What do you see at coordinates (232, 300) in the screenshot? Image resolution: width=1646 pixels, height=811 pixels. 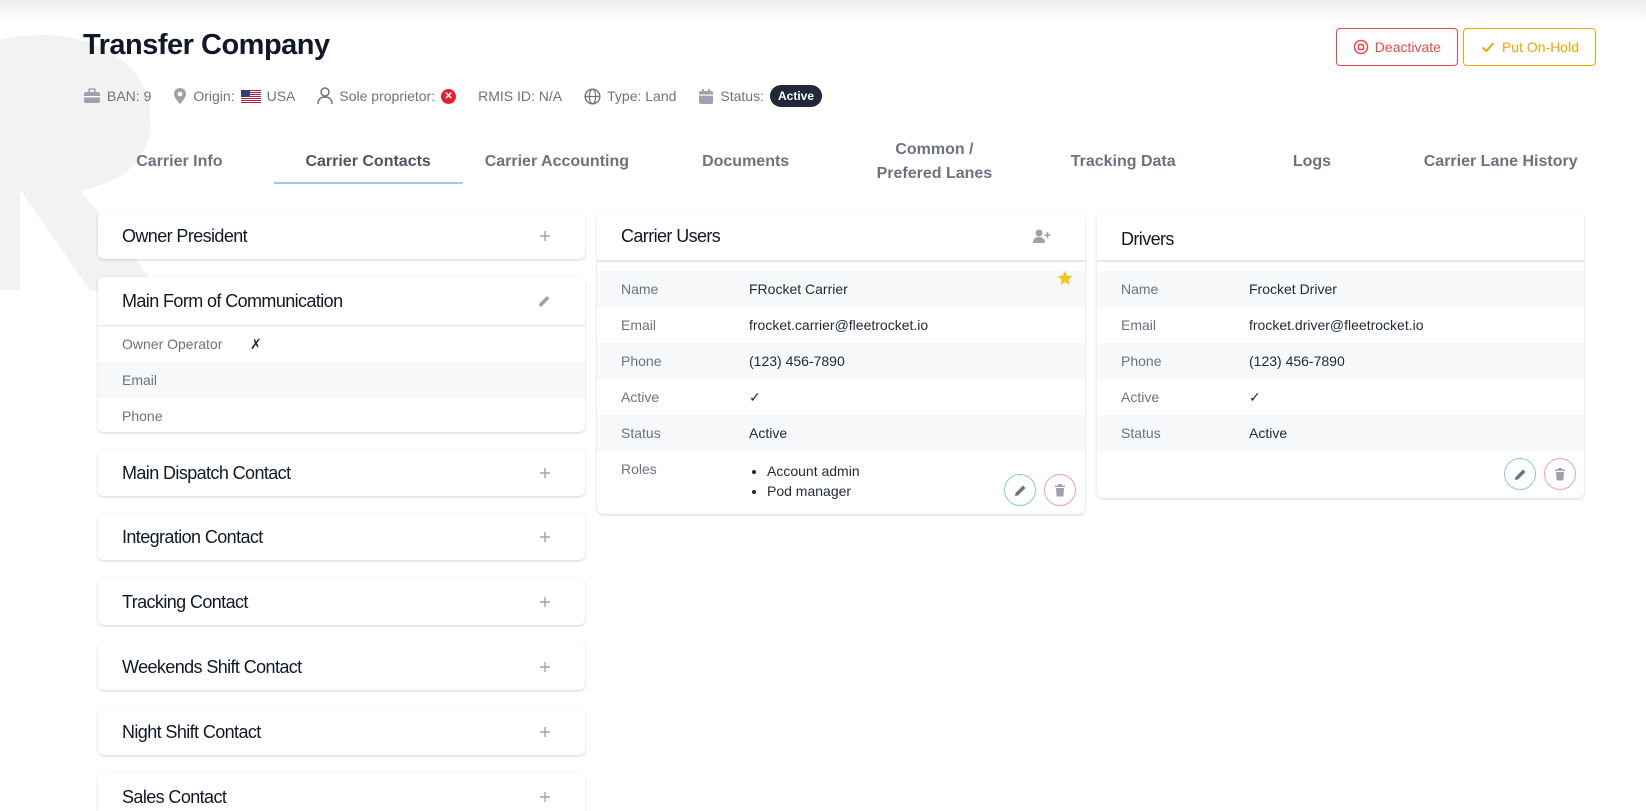 I see `main-form-communication-title: Main Form of Communication` at bounding box center [232, 300].